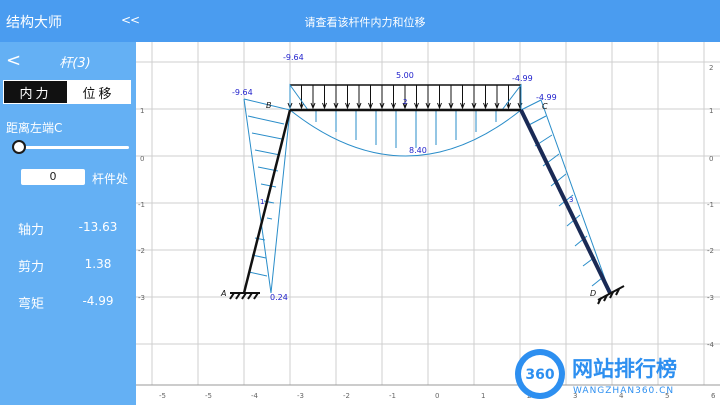 This screenshot has width=720, height=409. What do you see at coordinates (365, 22) in the screenshot?
I see `instruction-text: 请查看该杆件内力和位移` at bounding box center [365, 22].